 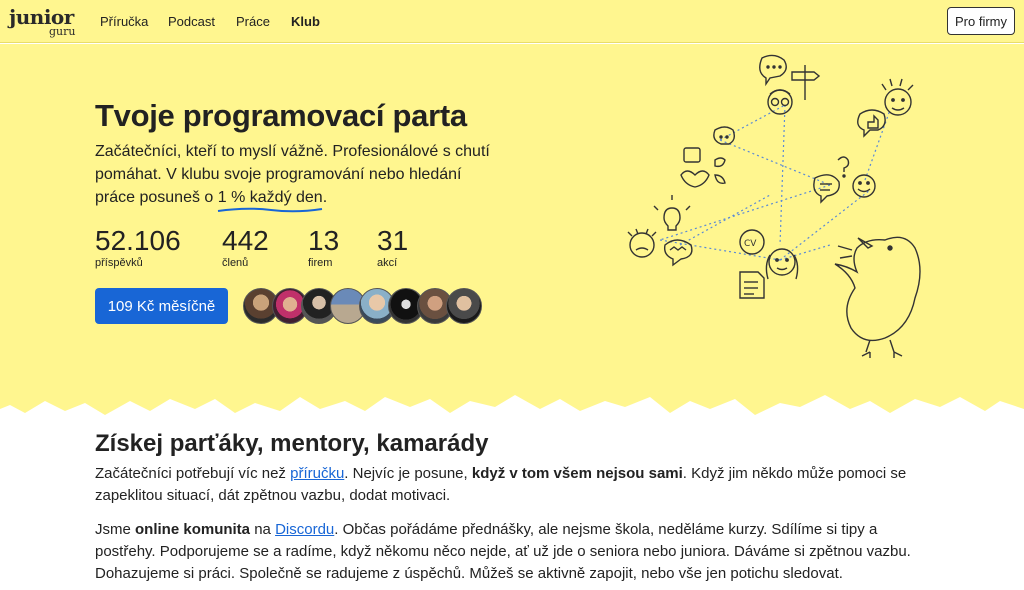 I want to click on nav-item-handbook: Příručka, so click(x=124, y=21).